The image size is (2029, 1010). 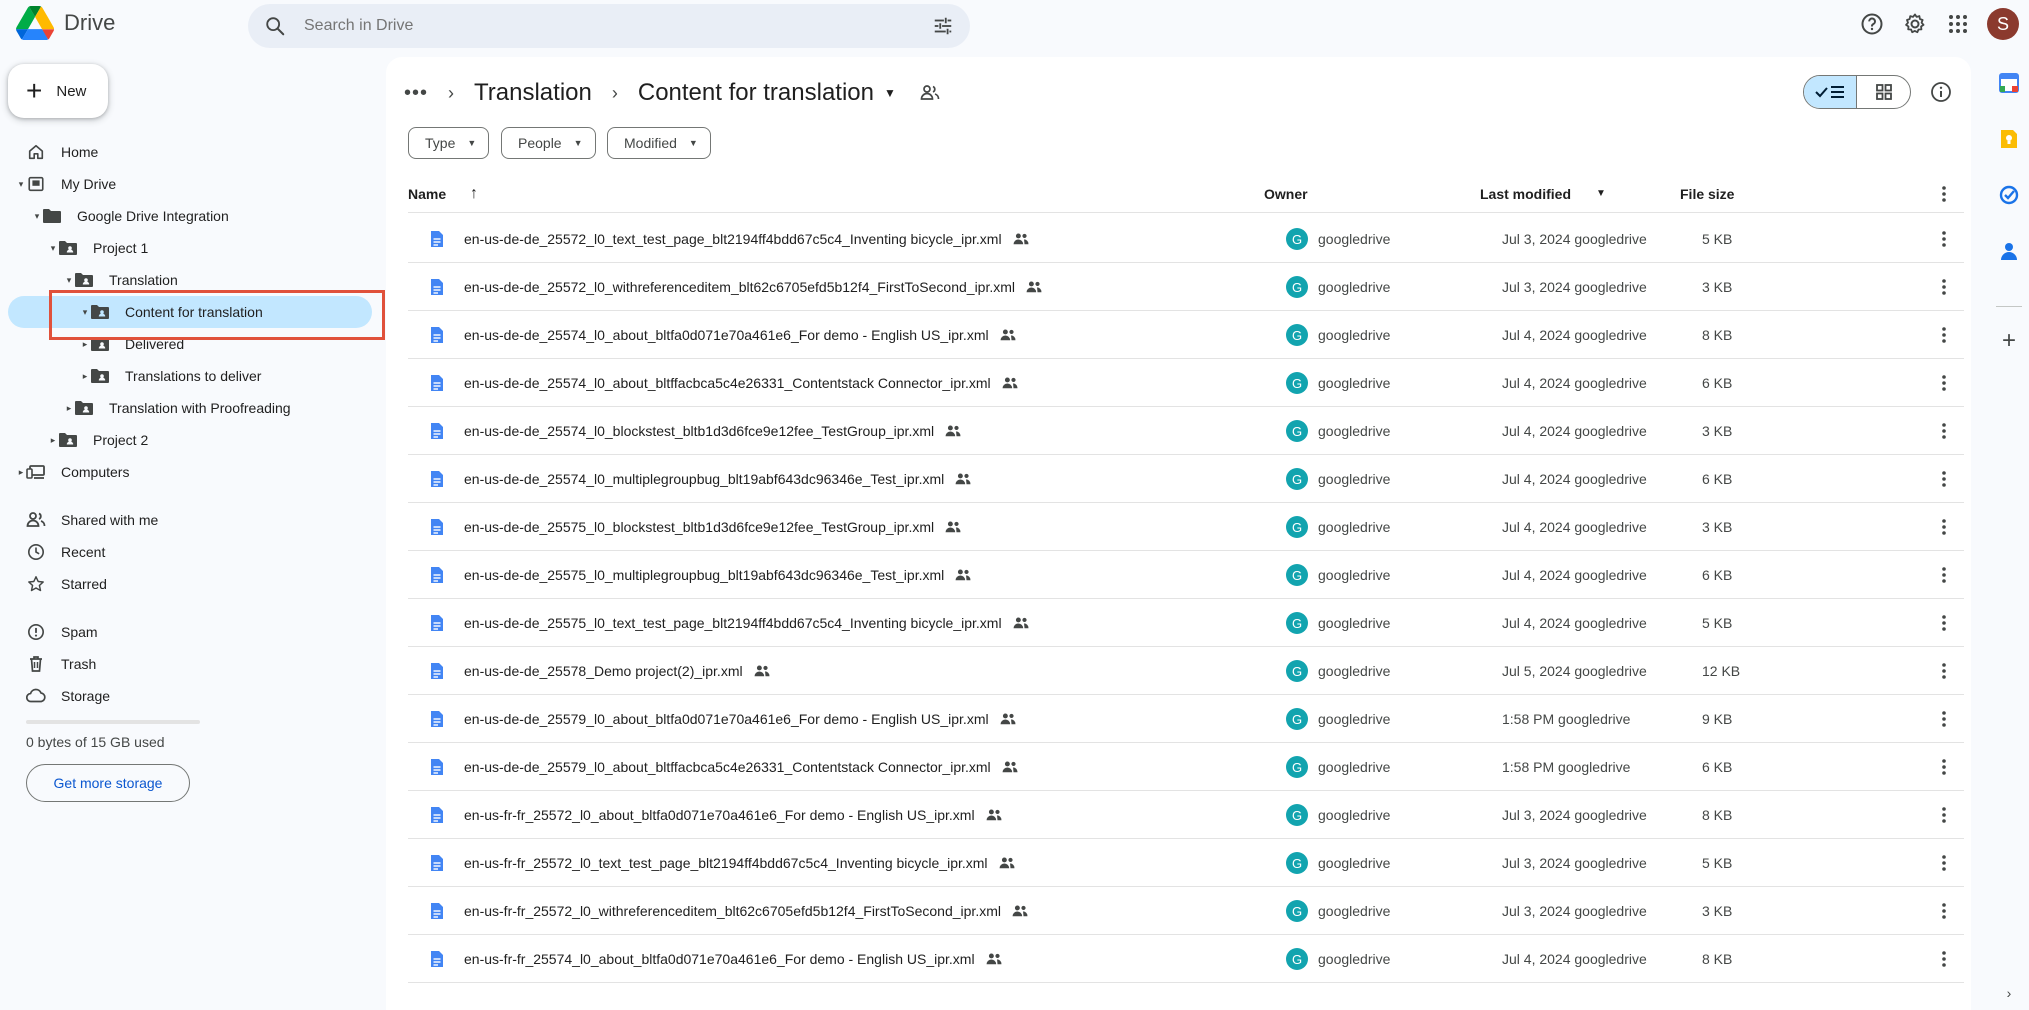 What do you see at coordinates (416, 93) in the screenshot?
I see `breadcrumb-more-icon: •••` at bounding box center [416, 93].